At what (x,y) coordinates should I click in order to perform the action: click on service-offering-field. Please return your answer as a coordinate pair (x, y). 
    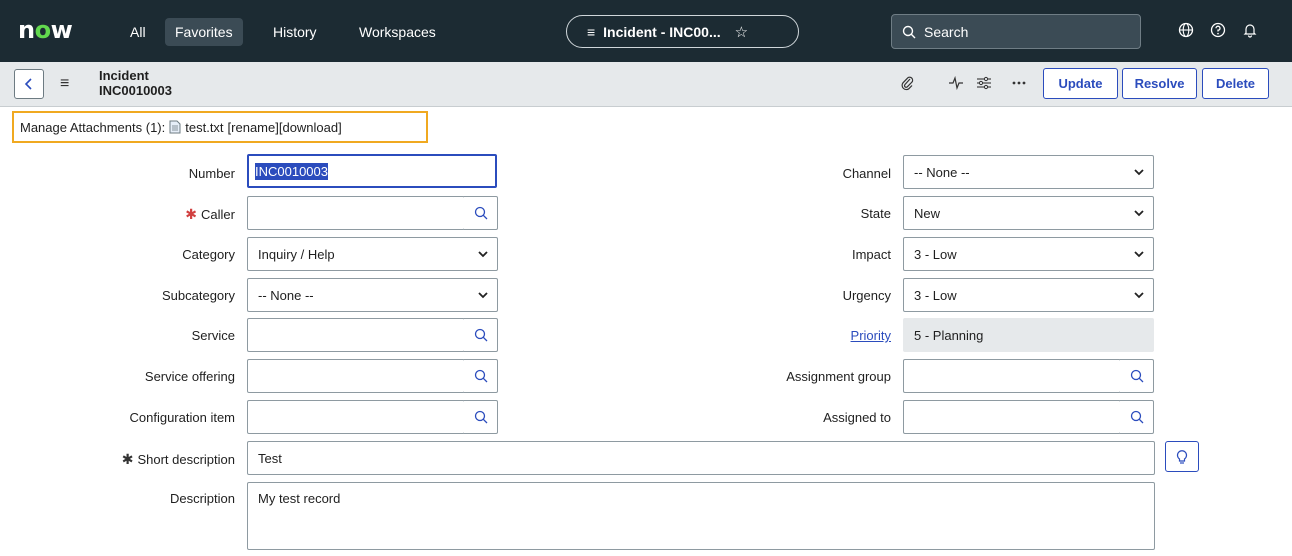
    Looking at the image, I should click on (356, 376).